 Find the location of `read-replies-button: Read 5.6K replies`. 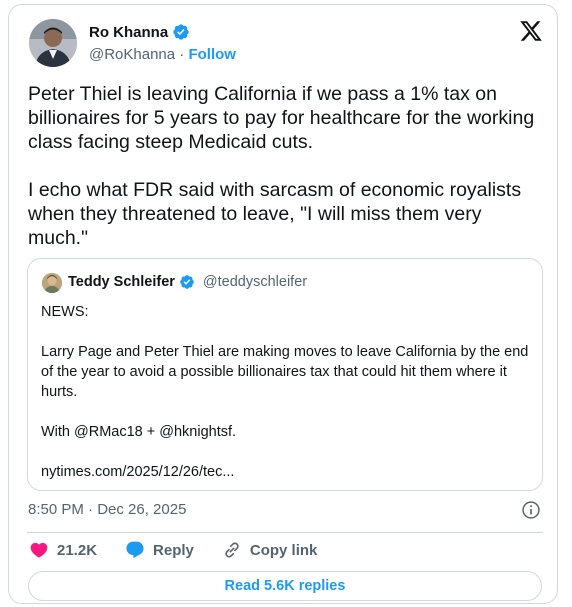

read-replies-button: Read 5.6K replies is located at coordinates (285, 586).